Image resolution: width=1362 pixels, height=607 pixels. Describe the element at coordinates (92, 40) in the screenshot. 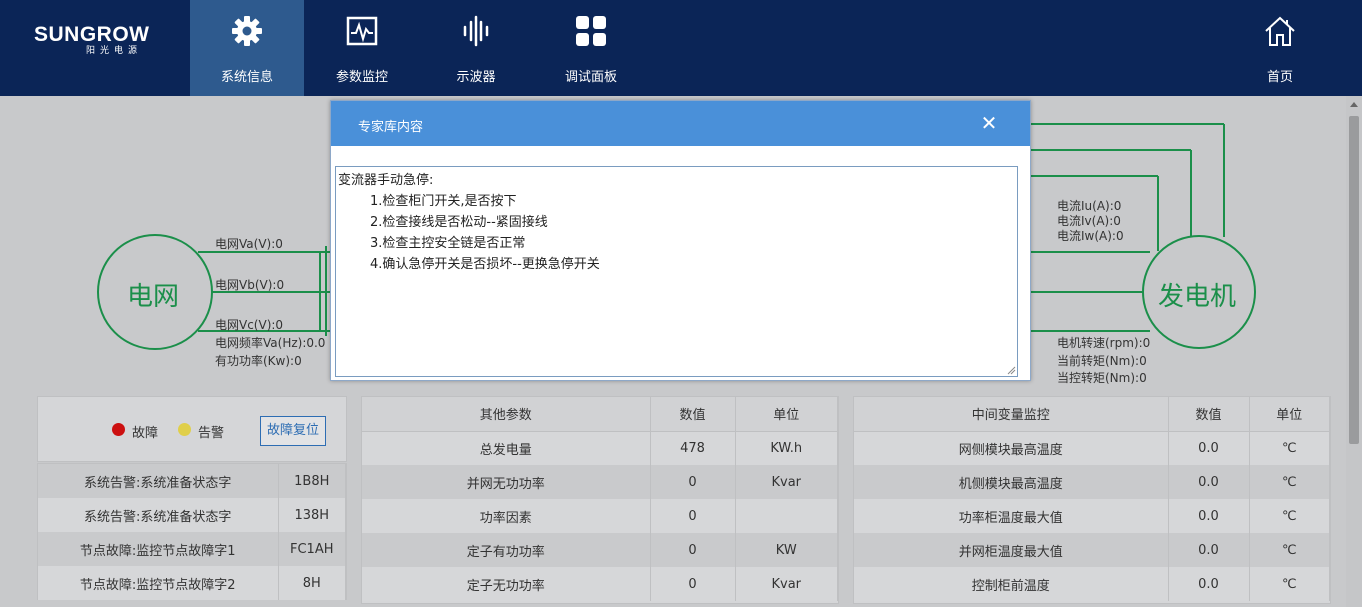

I see `sungrow-logo: SUNGROW 阳光电源` at that location.